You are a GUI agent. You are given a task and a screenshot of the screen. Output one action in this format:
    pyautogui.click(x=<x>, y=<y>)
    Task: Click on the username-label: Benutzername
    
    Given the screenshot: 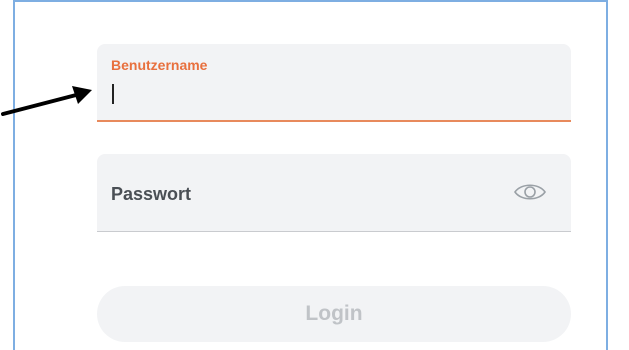 What is the action you would take?
    pyautogui.click(x=159, y=65)
    